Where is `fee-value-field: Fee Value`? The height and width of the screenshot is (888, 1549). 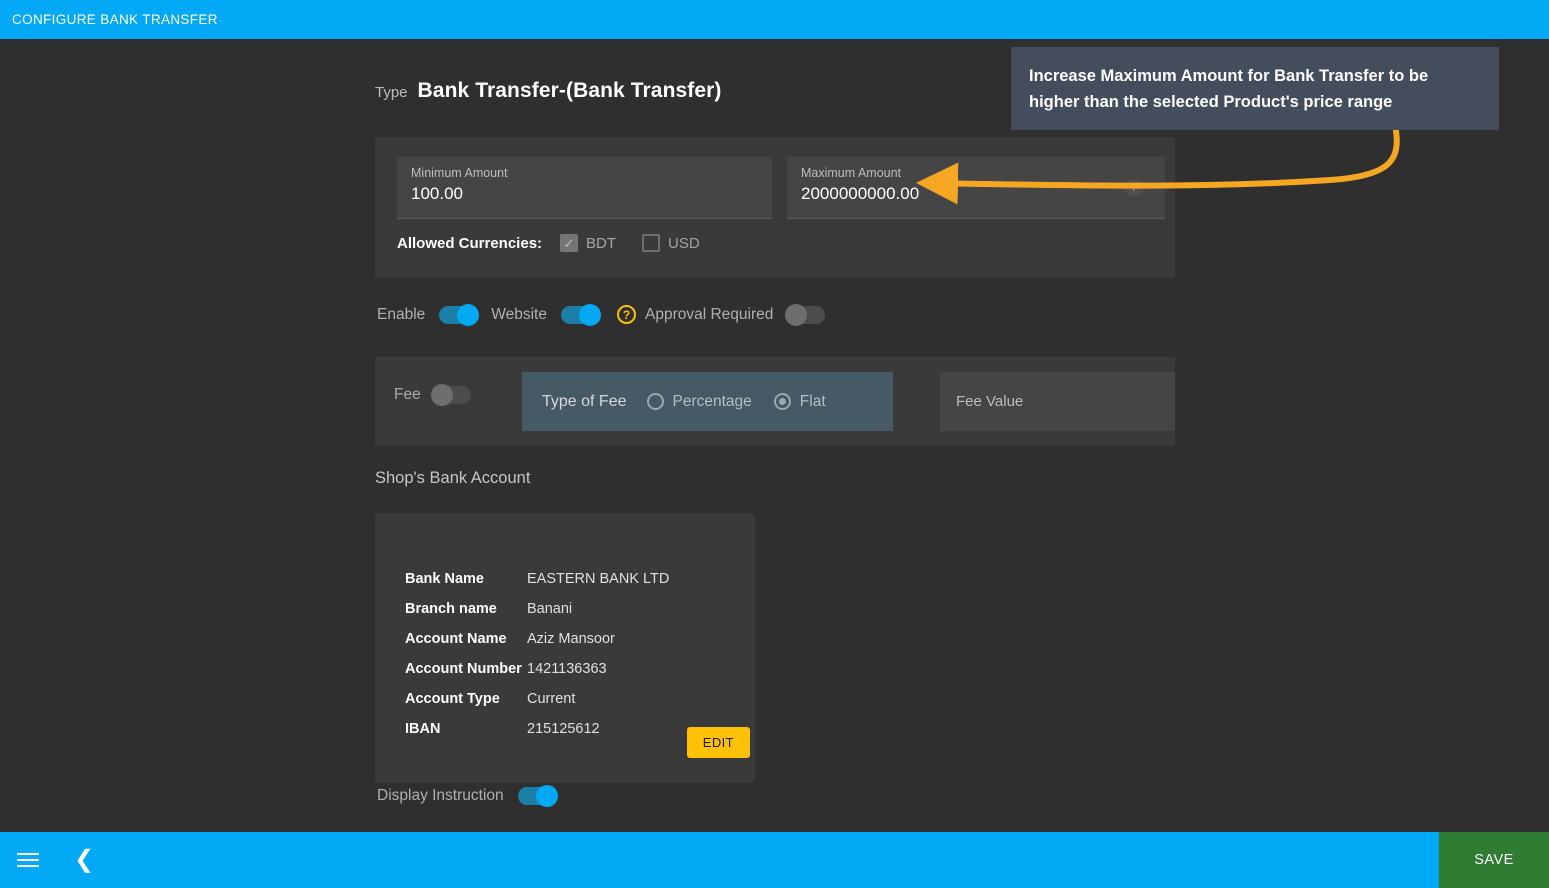
fee-value-field: Fee Value is located at coordinates (1057, 401).